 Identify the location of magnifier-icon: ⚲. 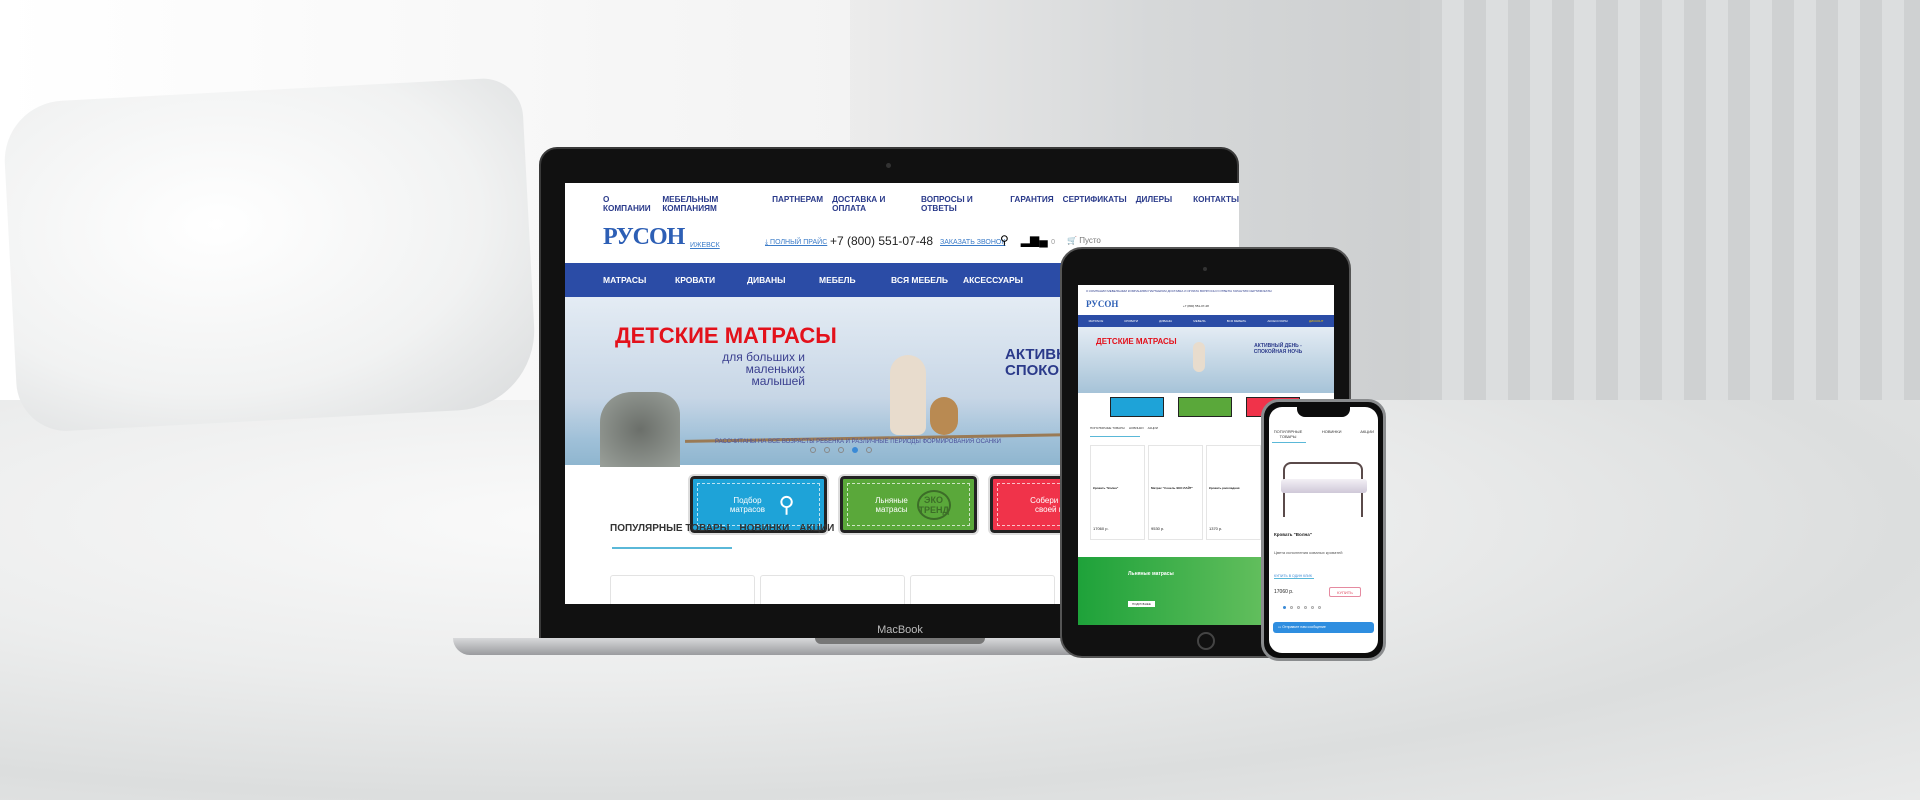
(786, 504).